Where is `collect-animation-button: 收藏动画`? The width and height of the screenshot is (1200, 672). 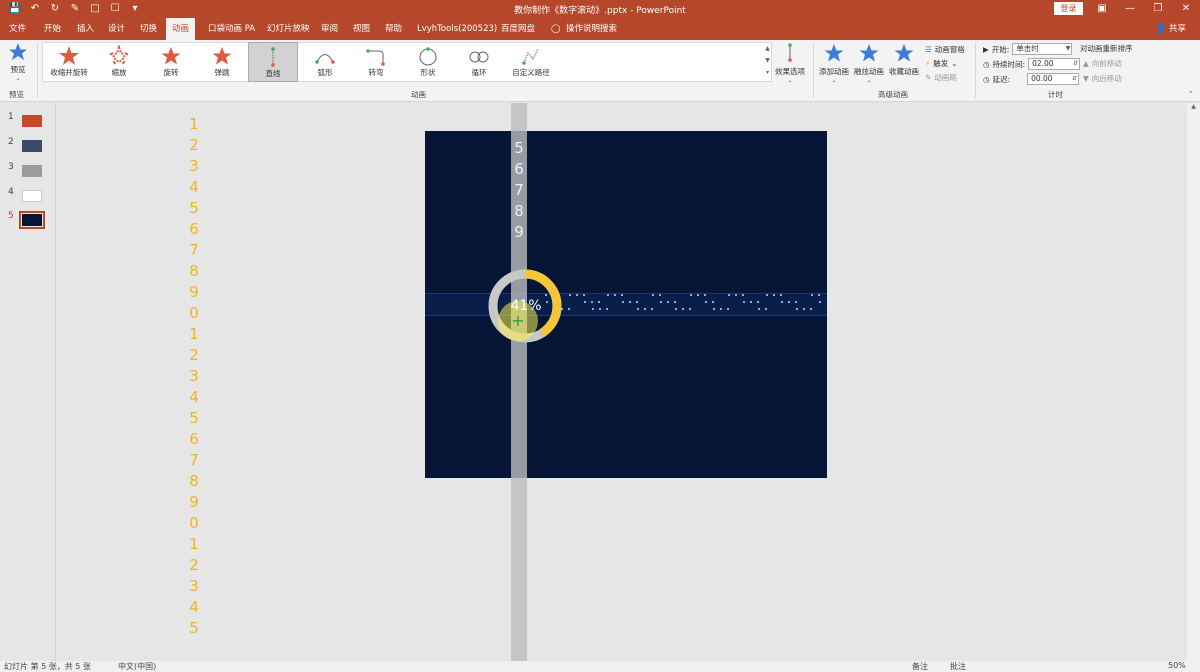
collect-animation-button: 收藏动画 is located at coordinates (904, 59).